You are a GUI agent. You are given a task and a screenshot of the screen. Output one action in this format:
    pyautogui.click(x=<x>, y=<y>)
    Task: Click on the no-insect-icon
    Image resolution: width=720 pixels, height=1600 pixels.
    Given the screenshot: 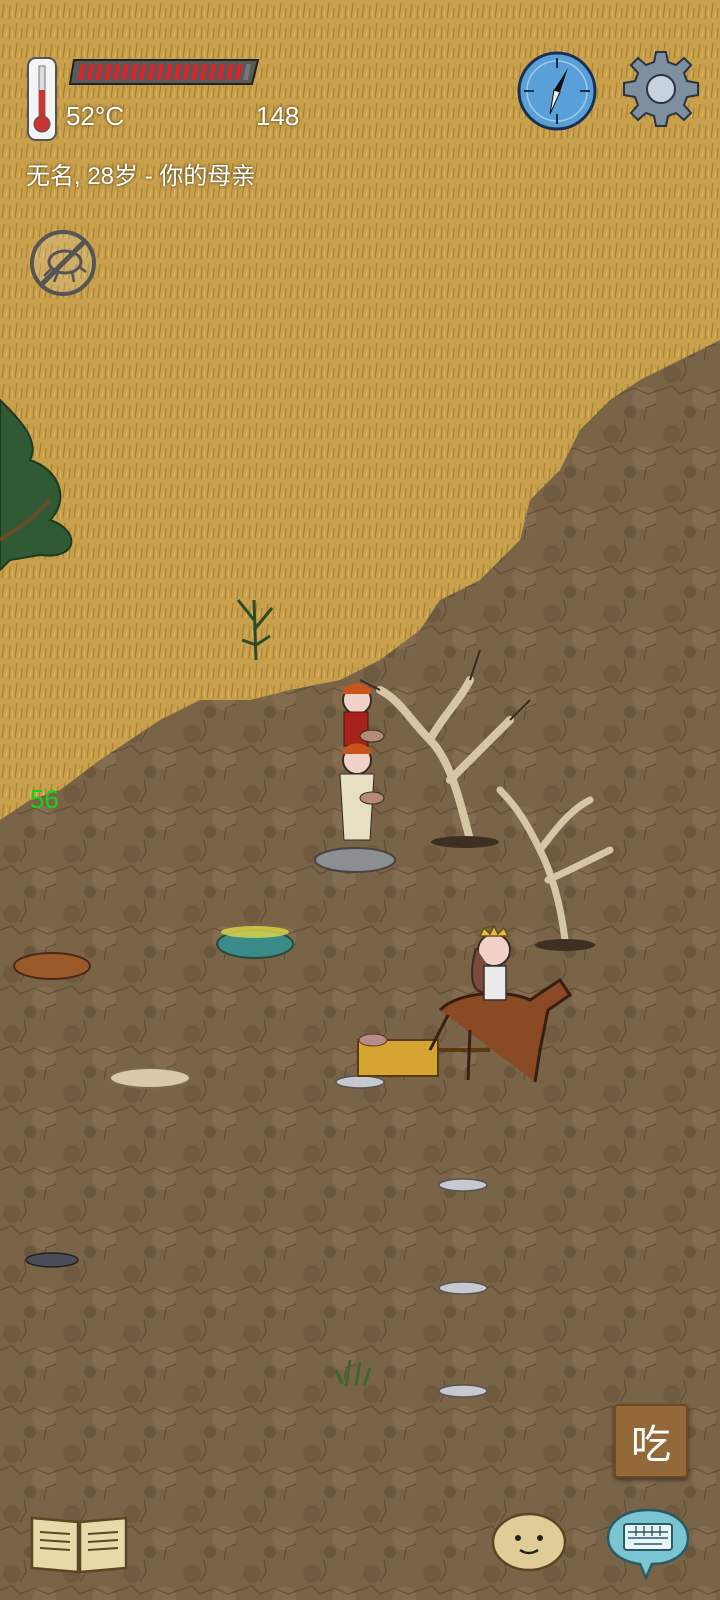 What is the action you would take?
    pyautogui.click(x=63, y=263)
    